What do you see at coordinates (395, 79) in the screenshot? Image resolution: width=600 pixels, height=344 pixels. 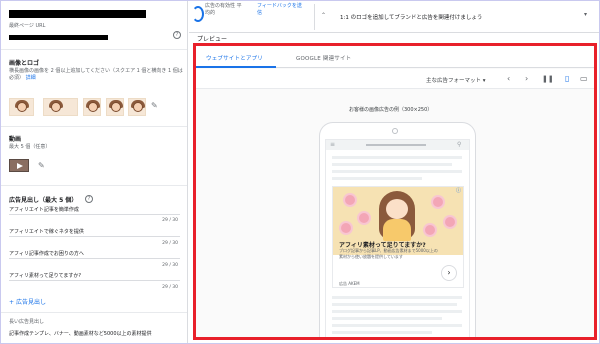 I see `preview-toolbar: 主な広告フォーマット ▾ ‹ › ❚❚ ▯ ▭` at bounding box center [395, 79].